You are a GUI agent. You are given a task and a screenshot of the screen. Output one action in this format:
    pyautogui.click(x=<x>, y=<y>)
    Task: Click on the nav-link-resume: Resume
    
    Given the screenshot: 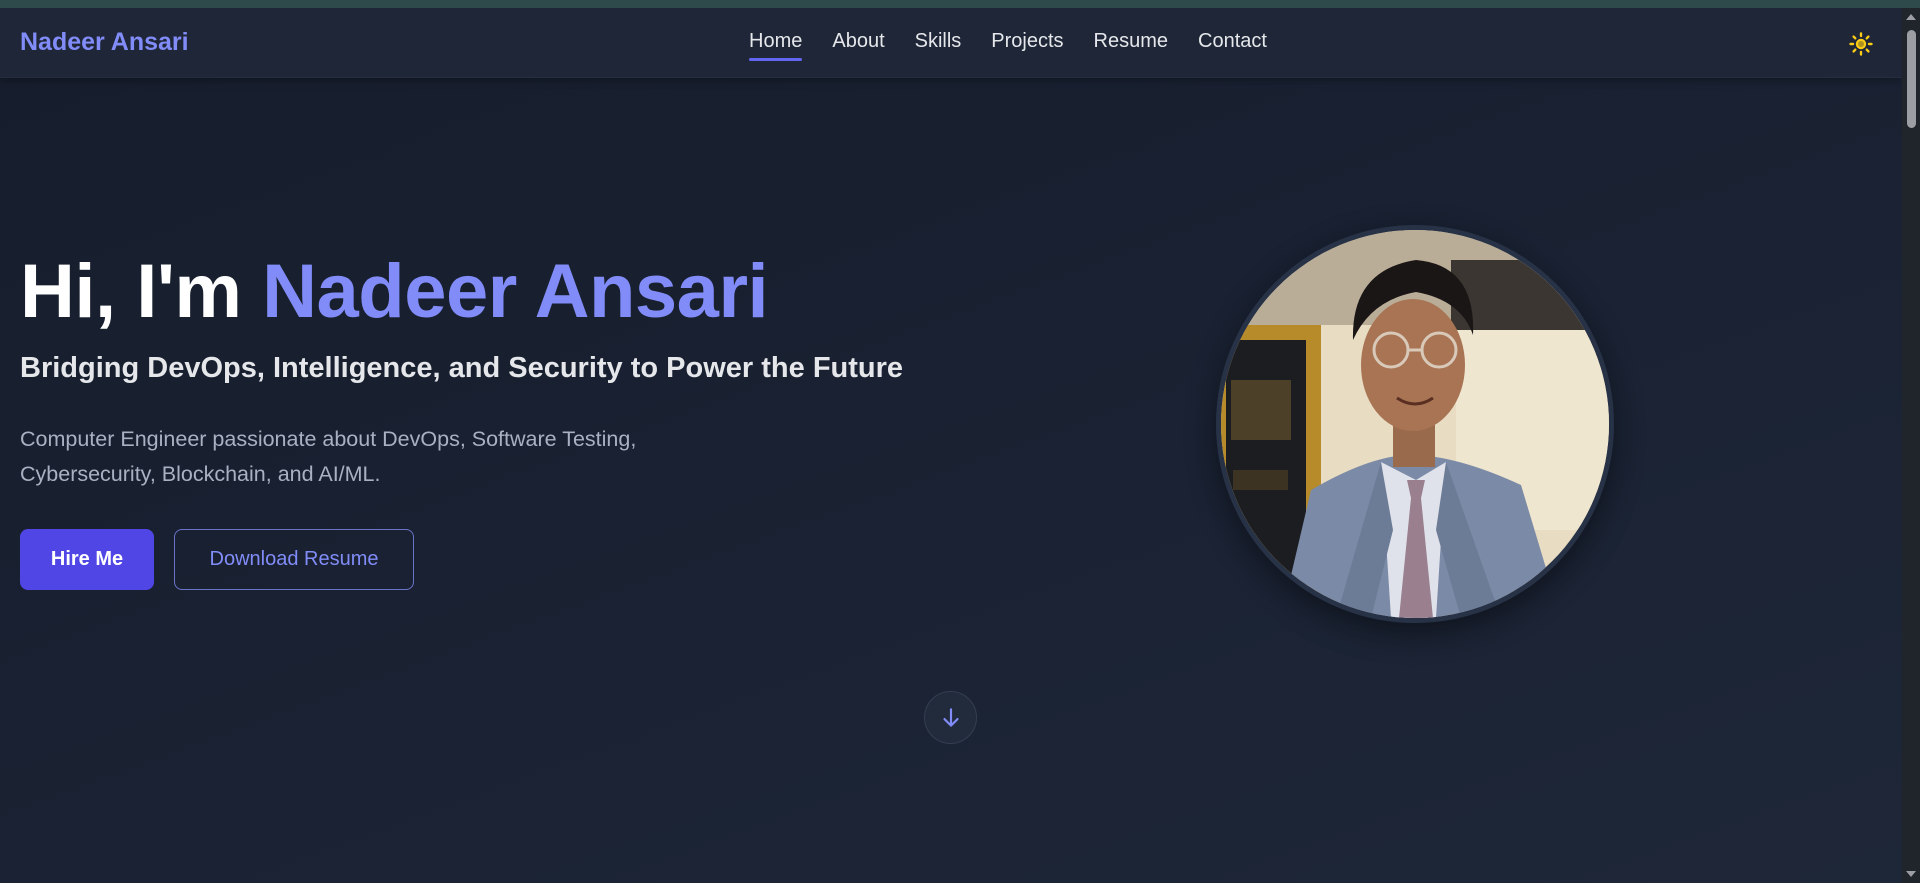 What is the action you would take?
    pyautogui.click(x=1131, y=44)
    